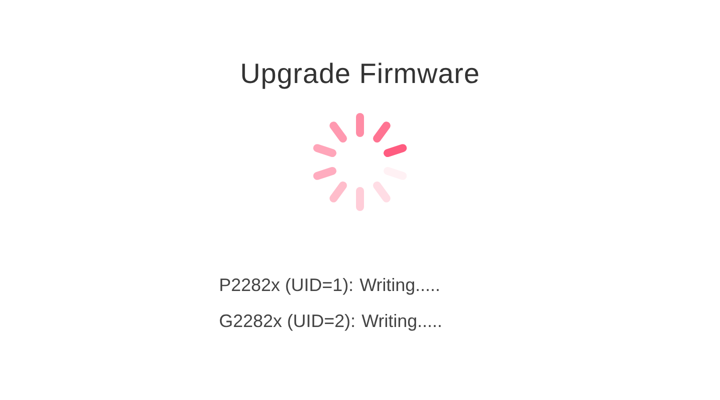 Image resolution: width=720 pixels, height=400 pixels. Describe the element at coordinates (287, 321) in the screenshot. I see `device-label: G2282x (UID=2):` at that location.